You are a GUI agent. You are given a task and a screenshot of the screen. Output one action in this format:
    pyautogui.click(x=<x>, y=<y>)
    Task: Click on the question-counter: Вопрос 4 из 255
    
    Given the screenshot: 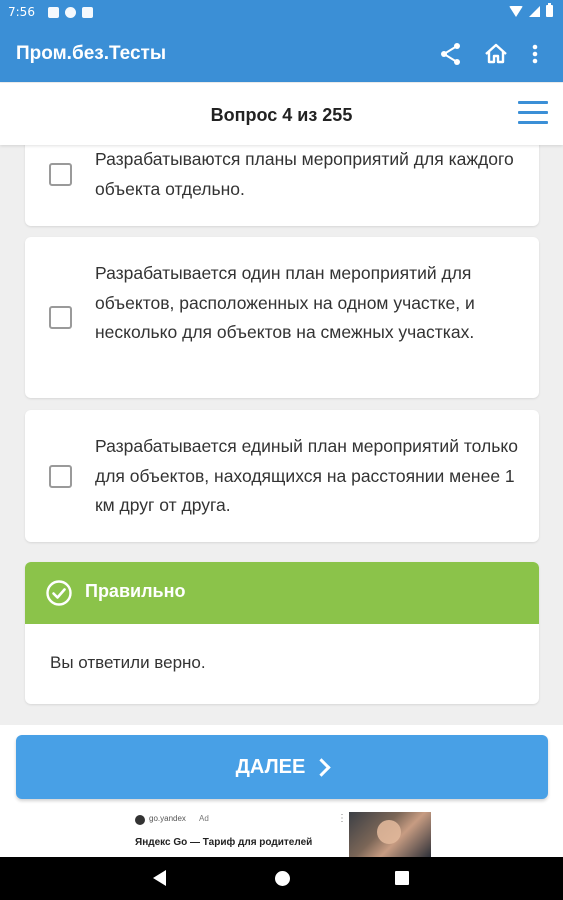 What is the action you would take?
    pyautogui.click(x=281, y=115)
    